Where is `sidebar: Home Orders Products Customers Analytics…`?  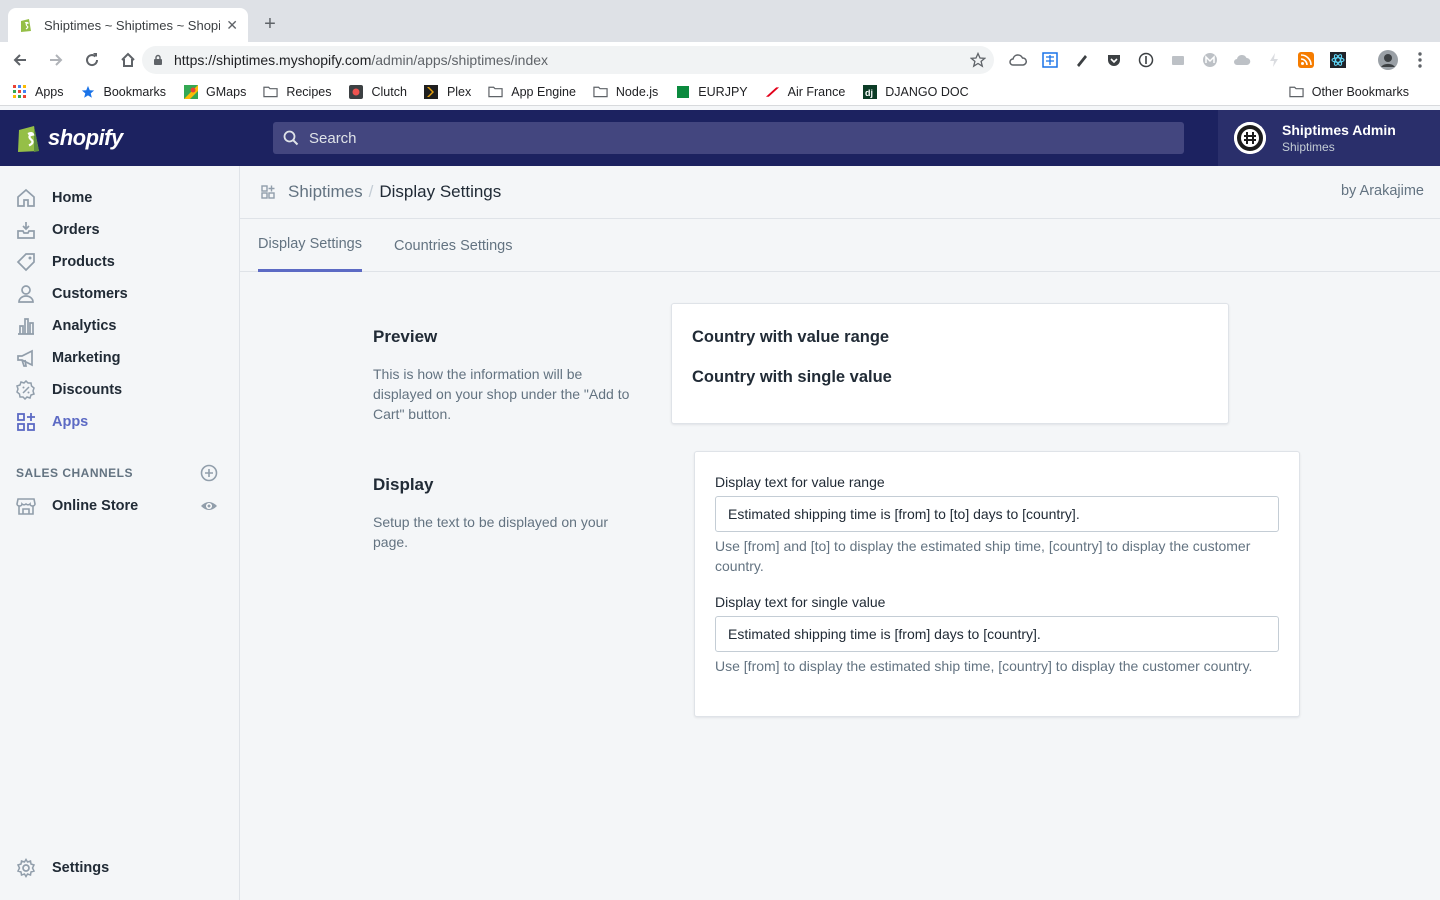
sidebar: Home Orders Products Customers Analytics… is located at coordinates (120, 533).